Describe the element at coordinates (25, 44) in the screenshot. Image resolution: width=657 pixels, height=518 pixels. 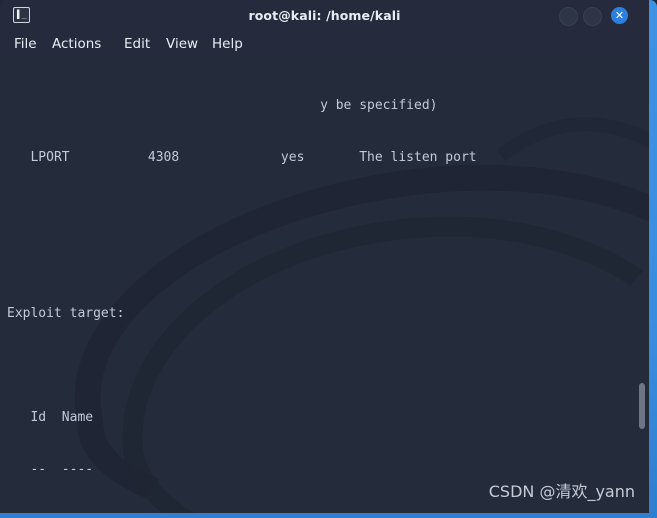
I see `menu-item-file: File` at that location.